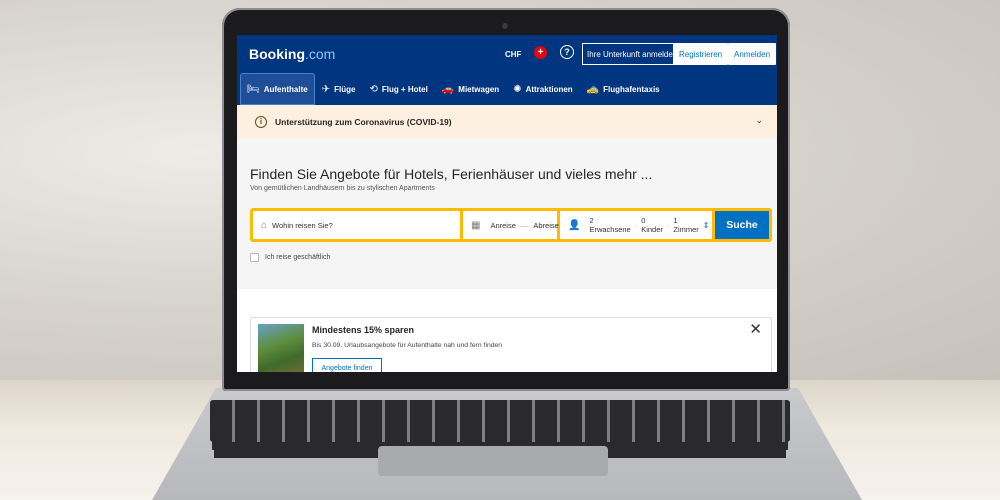 The height and width of the screenshot is (500, 1000). I want to click on find-deals-button: Angebote finden, so click(347, 365).